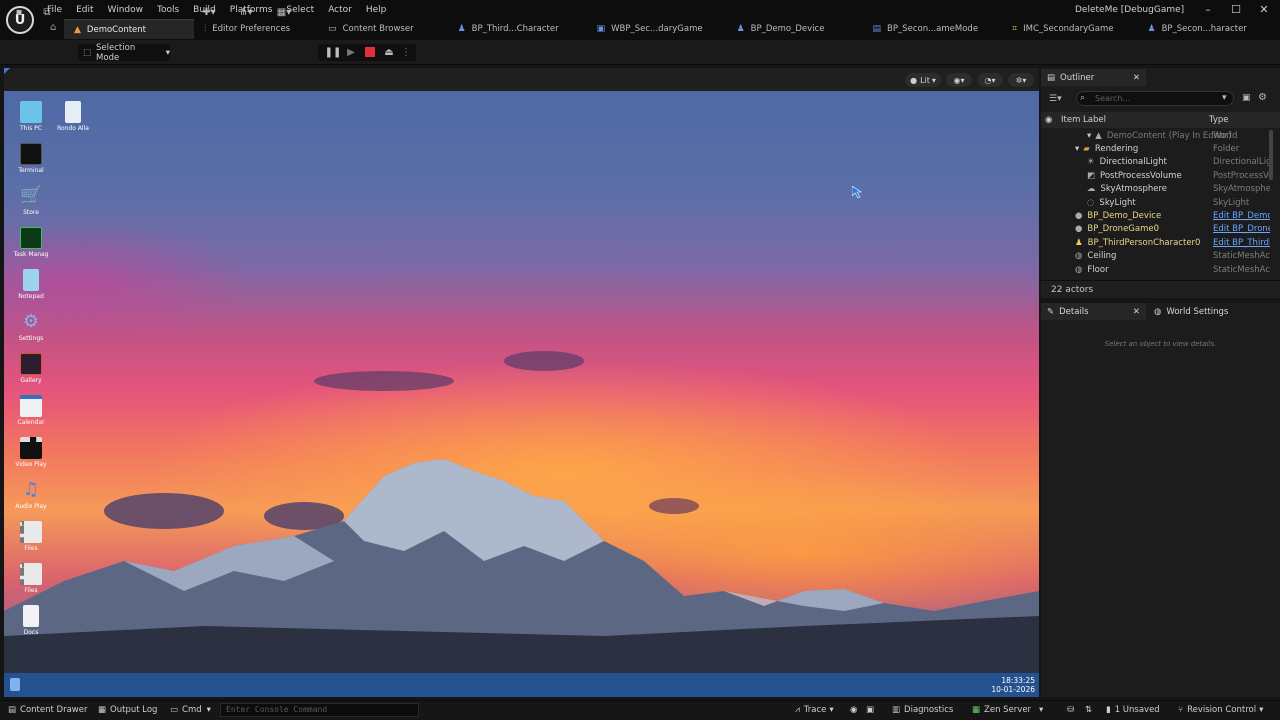 This screenshot has height=720, width=1280. I want to click on zen-server-button: ▦ Zen Server ▾, so click(1007, 710).